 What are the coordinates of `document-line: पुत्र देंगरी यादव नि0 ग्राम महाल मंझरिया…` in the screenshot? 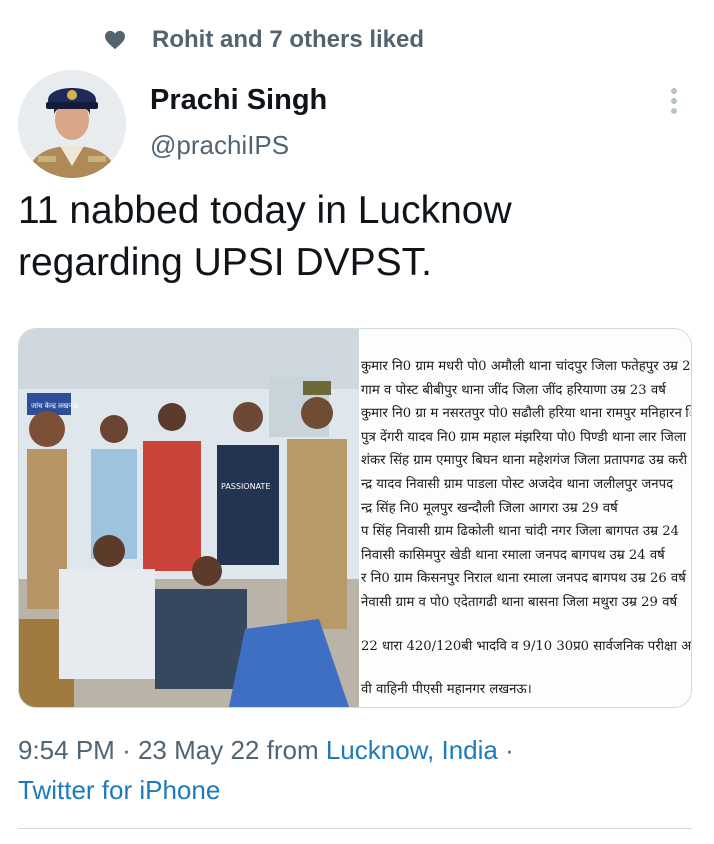 It's located at (524, 437).